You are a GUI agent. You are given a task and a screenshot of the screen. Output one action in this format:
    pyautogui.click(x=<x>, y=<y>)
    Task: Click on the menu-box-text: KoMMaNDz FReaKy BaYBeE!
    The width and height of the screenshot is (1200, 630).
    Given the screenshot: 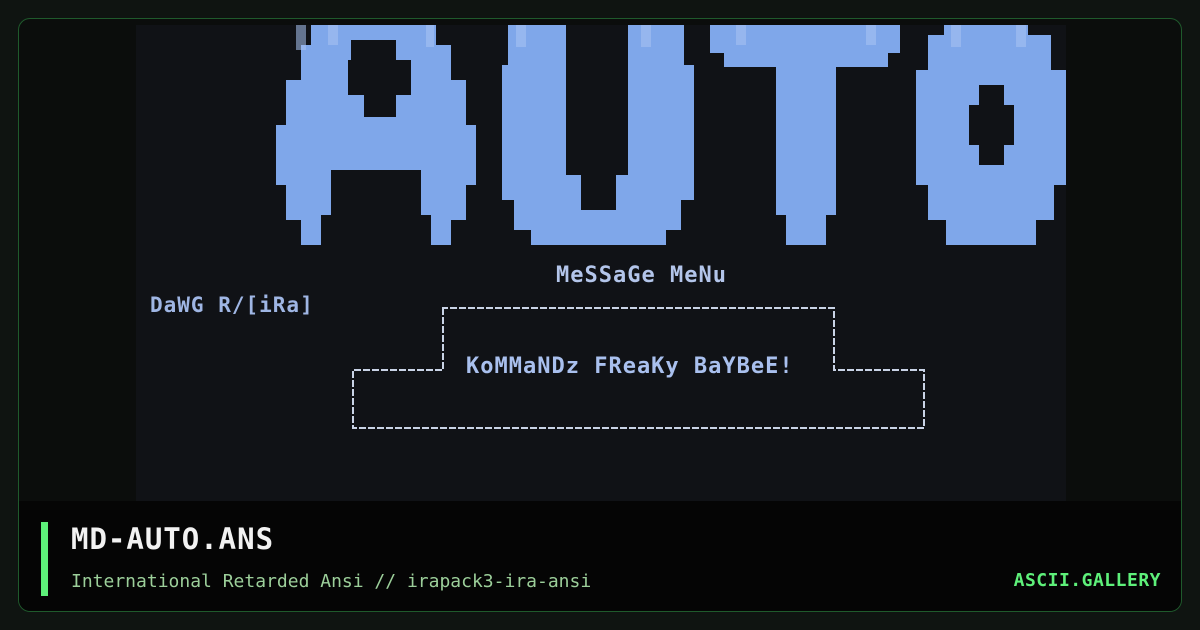 What is the action you would take?
    pyautogui.click(x=630, y=366)
    